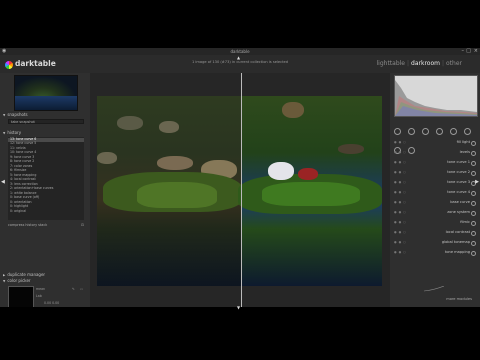 The width and height of the screenshot is (480, 360). I want to click on app-menu-icon: ◉, so click(4, 51).